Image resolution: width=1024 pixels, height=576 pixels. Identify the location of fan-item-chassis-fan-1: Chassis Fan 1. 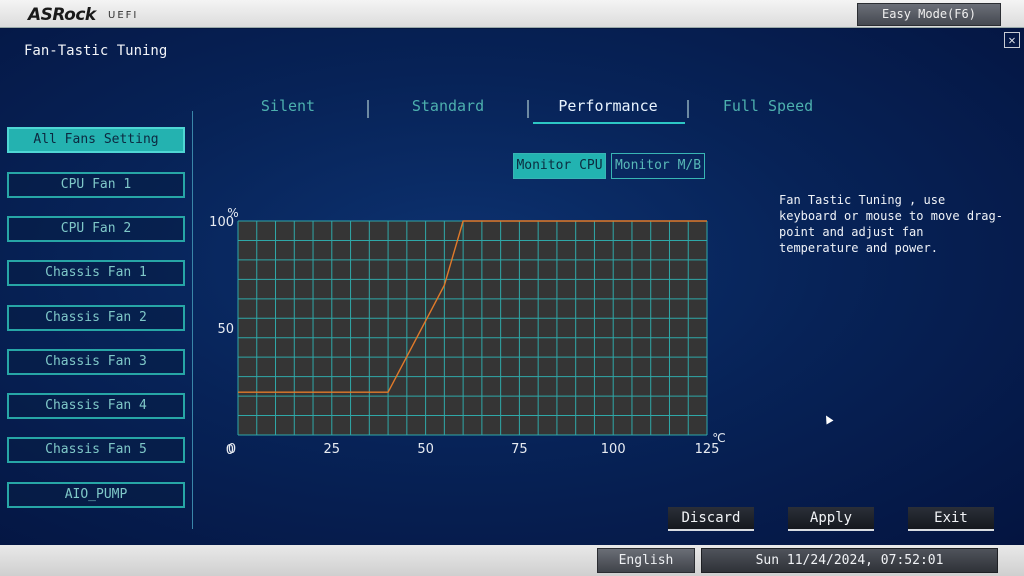
(96, 273).